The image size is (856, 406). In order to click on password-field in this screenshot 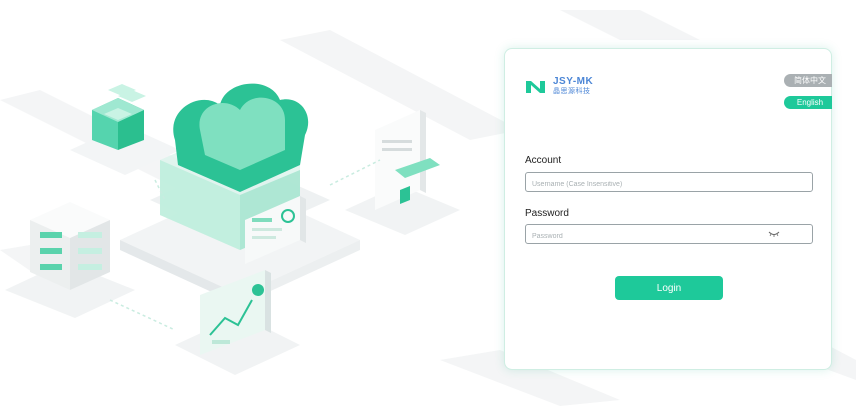, I will do `click(669, 235)`.